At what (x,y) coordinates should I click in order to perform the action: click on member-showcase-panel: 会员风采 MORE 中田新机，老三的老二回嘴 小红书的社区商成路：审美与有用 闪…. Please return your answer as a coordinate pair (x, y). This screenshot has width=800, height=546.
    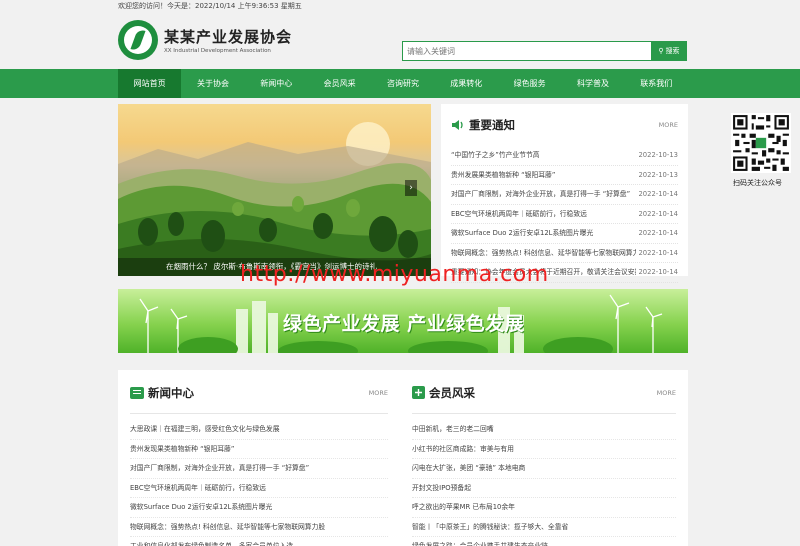
    Looking at the image, I should click on (544, 458).